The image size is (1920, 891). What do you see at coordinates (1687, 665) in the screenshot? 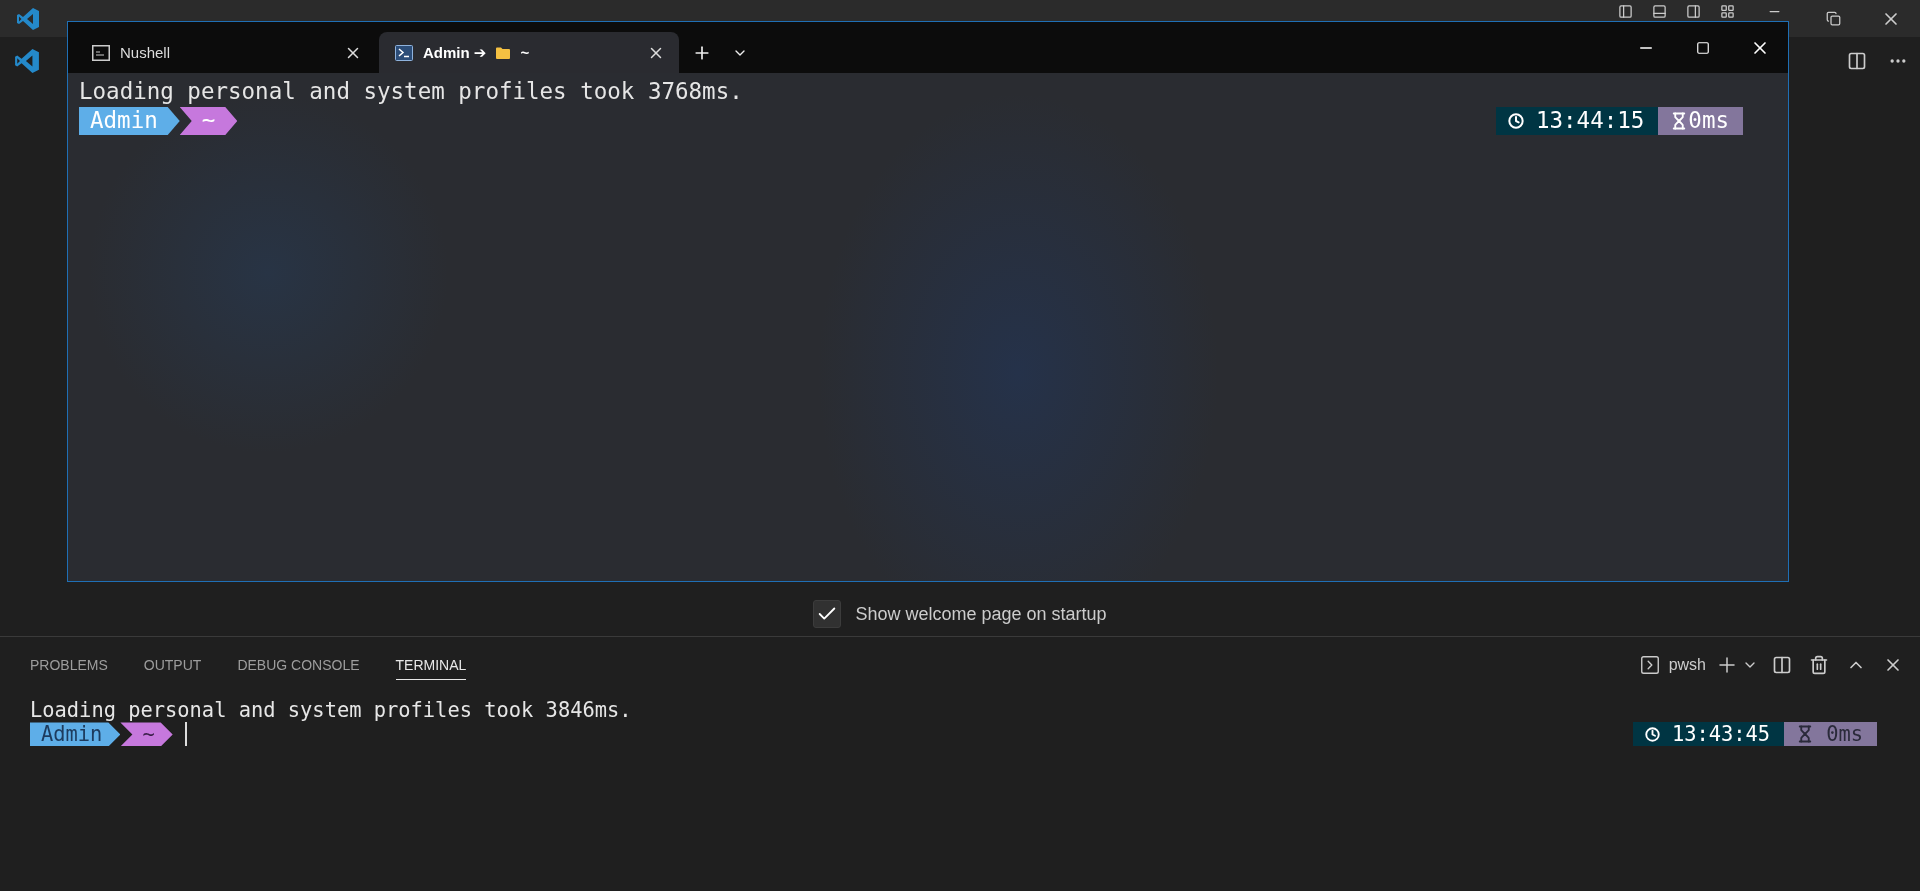
I see `terminal-profile: pwsh` at bounding box center [1687, 665].